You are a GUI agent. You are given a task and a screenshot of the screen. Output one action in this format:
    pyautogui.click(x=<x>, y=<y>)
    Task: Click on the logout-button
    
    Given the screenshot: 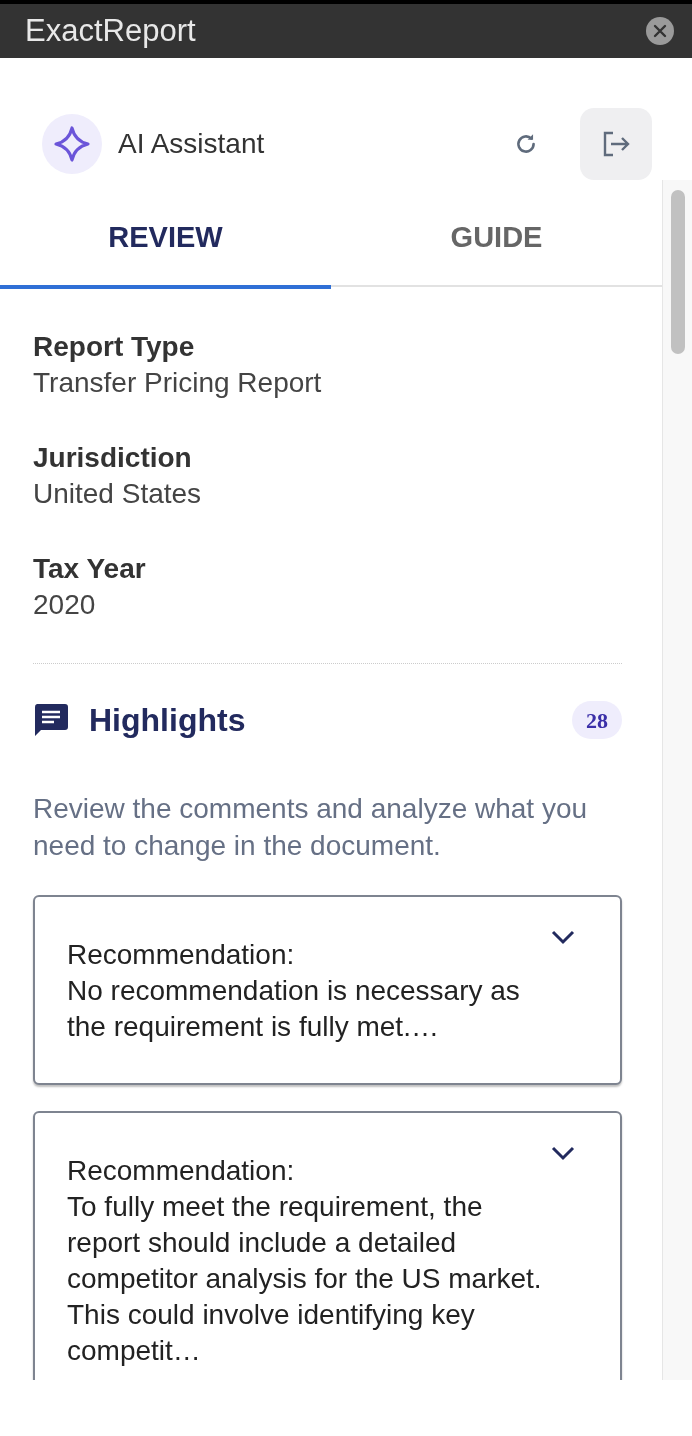 What is the action you would take?
    pyautogui.click(x=616, y=144)
    